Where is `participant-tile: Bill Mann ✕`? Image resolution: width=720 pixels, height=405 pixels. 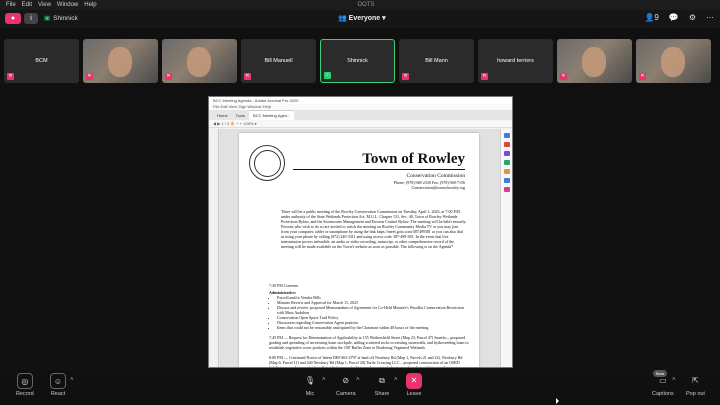 participant-tile: Bill Mann ✕ is located at coordinates (436, 61).